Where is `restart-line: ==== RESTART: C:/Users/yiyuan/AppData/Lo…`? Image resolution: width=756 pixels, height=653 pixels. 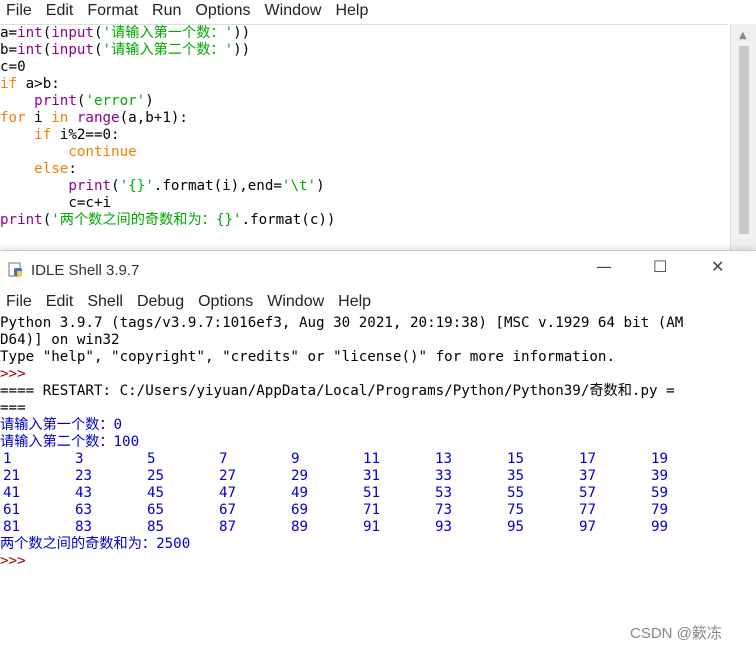
restart-line: ==== RESTART: C:/Users/yiyuan/AppData/Lo… is located at coordinates (337, 391).